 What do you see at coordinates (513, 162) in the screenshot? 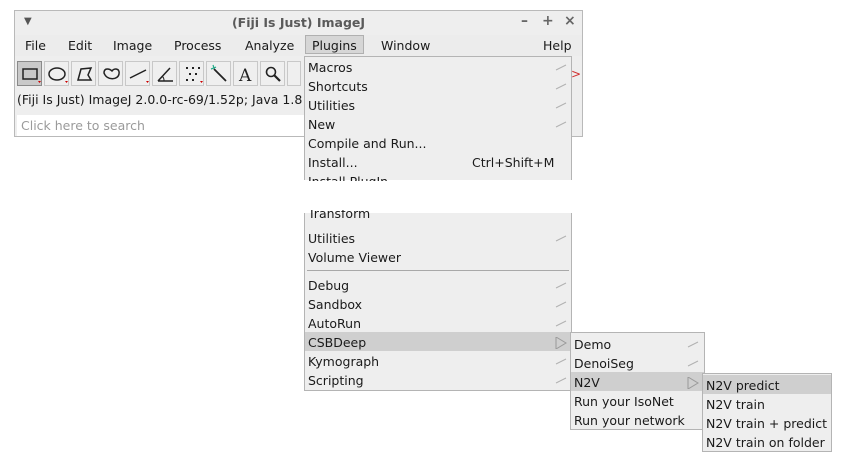
I see `install-shortcut: Ctrl+Shift+M` at bounding box center [513, 162].